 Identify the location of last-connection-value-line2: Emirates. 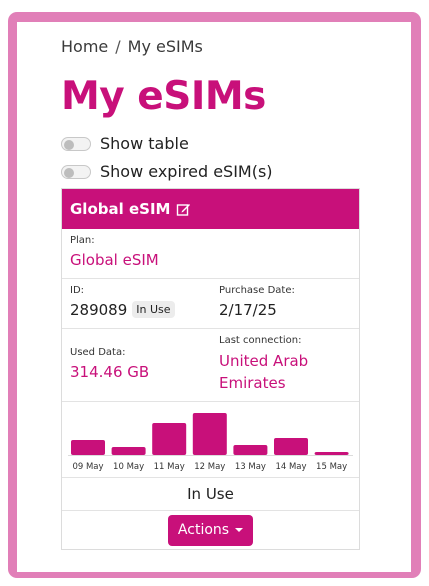
(252, 383).